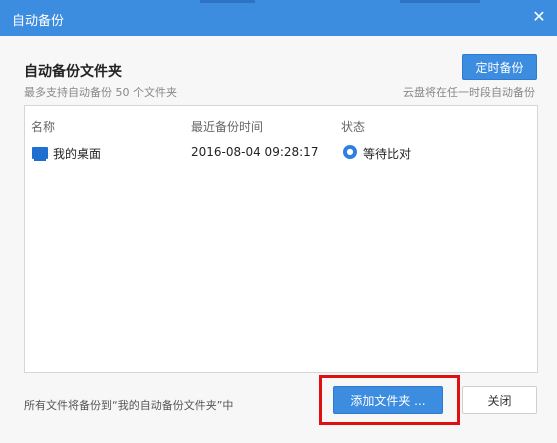  Describe the element at coordinates (387, 154) in the screenshot. I see `backup-status: 等待比对` at that location.